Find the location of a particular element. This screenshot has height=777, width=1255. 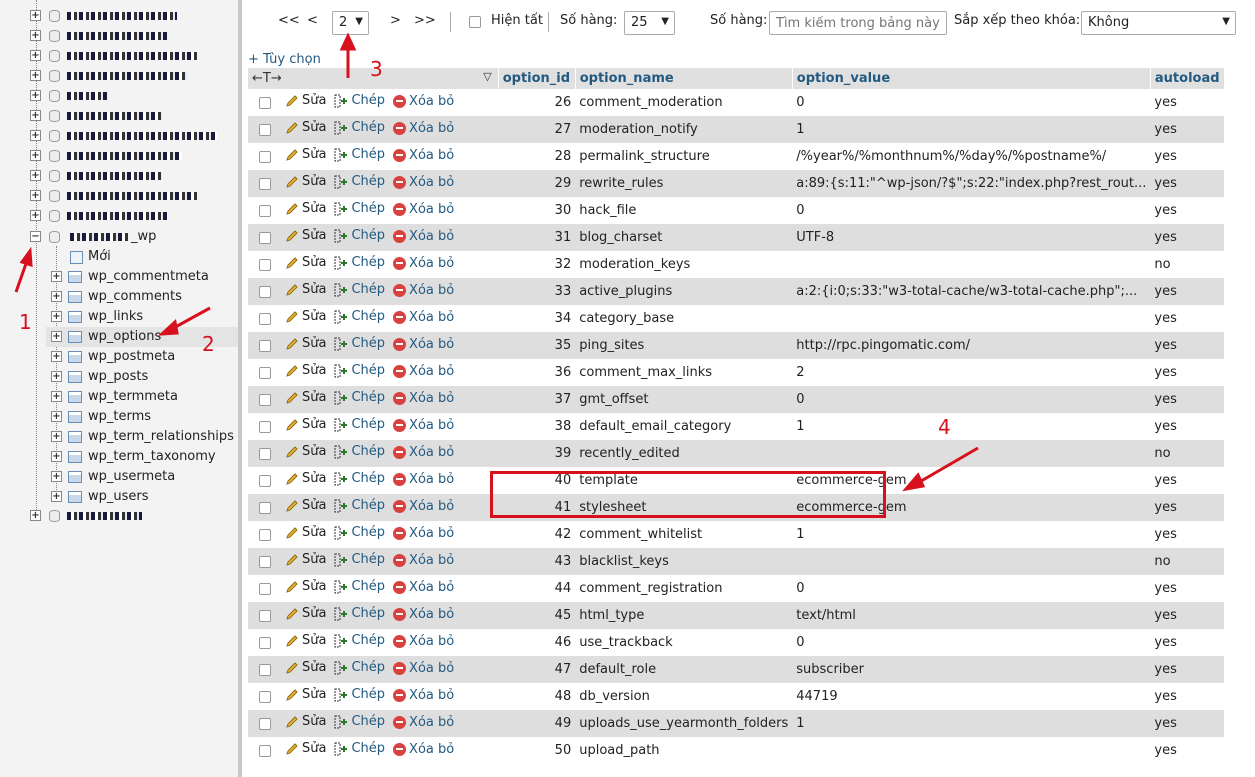

last-page-button: >> is located at coordinates (425, 20).